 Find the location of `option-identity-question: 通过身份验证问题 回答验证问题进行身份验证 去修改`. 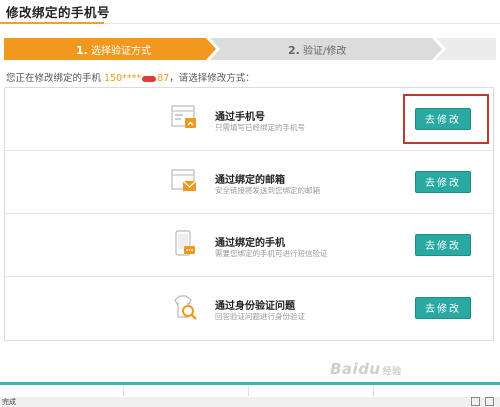

option-identity-question: 通过身份验证问题 回答验证问题进行身份验证 去修改 is located at coordinates (249, 308).